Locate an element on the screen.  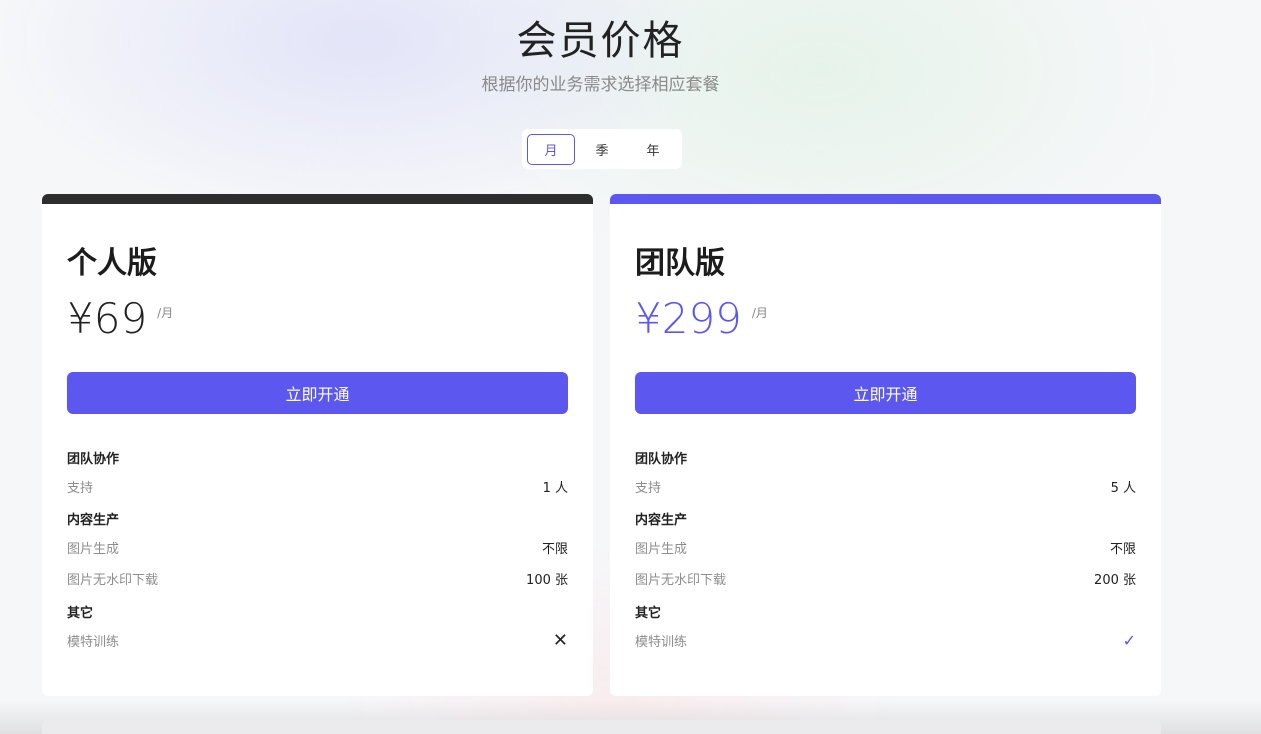
page-subtitle: 根据你的业务需求选择相应套餐 is located at coordinates (600, 85).